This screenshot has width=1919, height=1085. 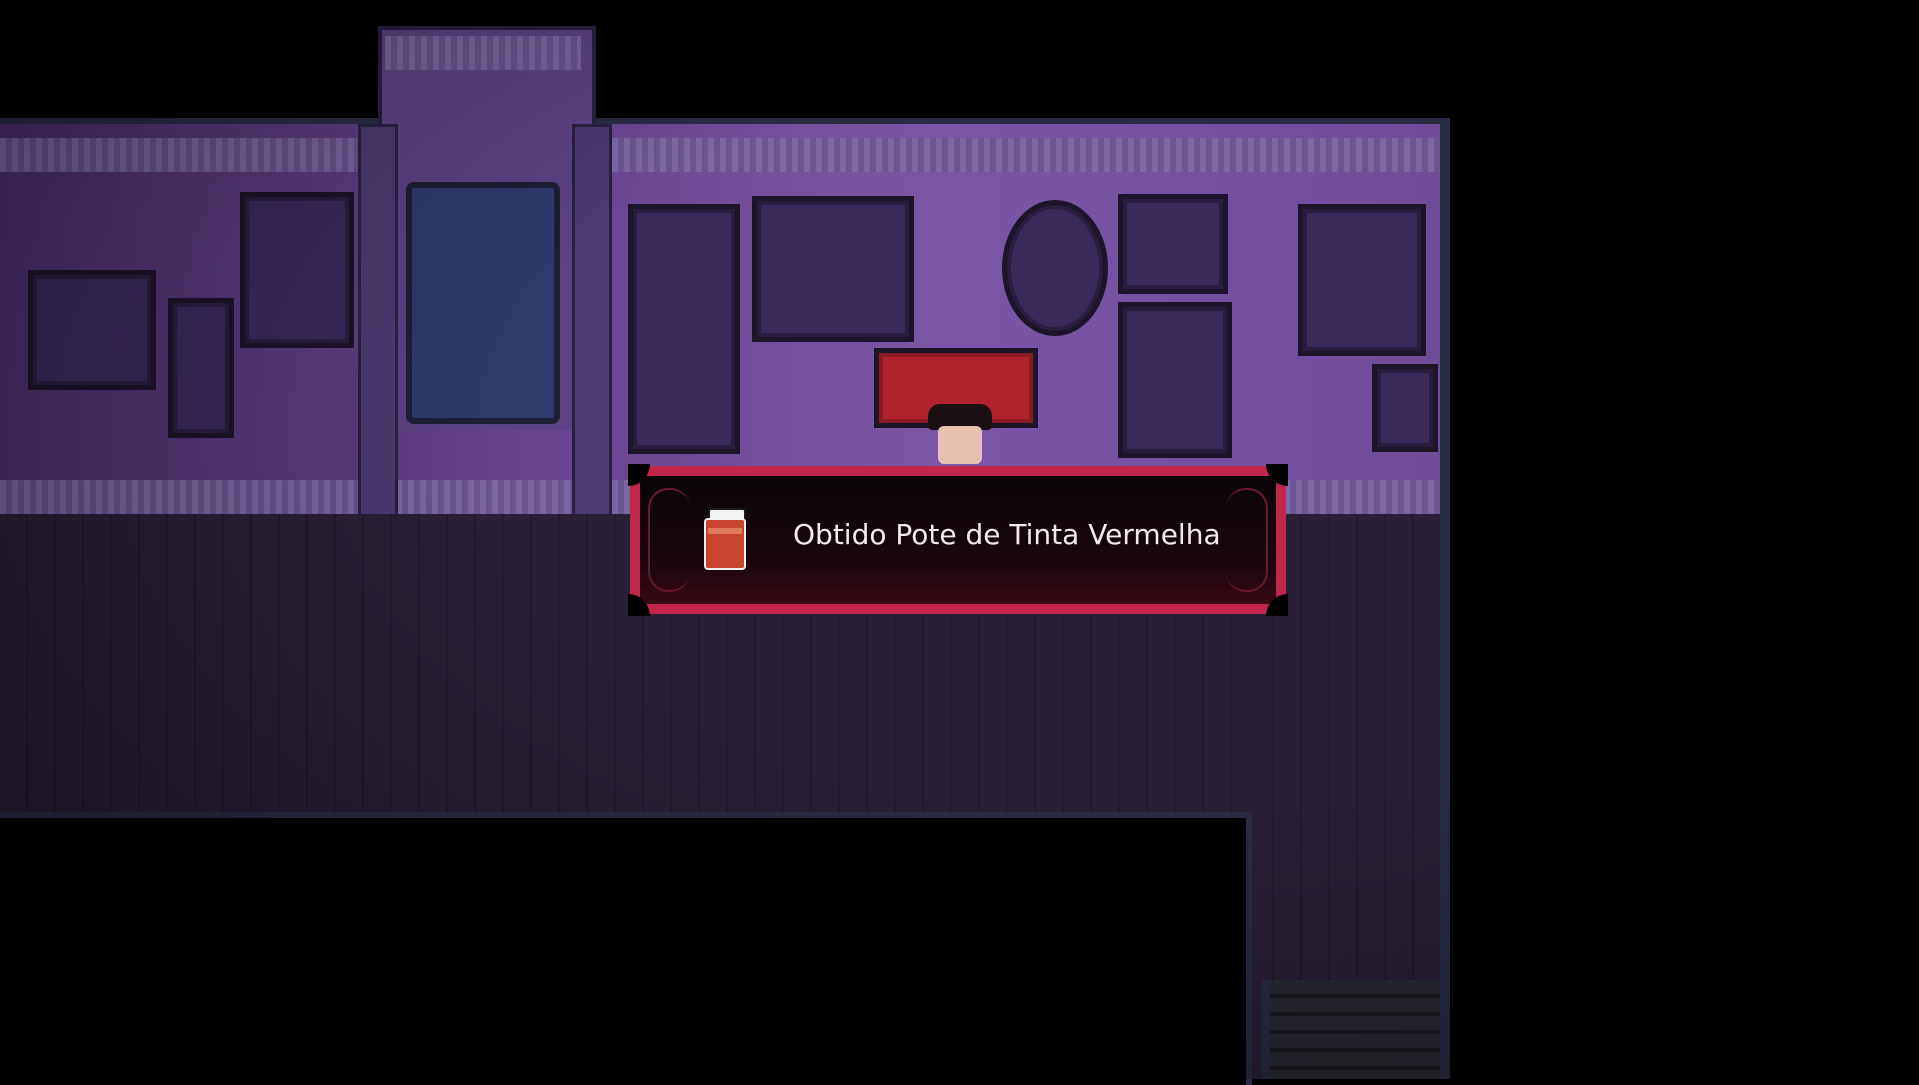 I want to click on portrait-silhouette, so click(x=201, y=368).